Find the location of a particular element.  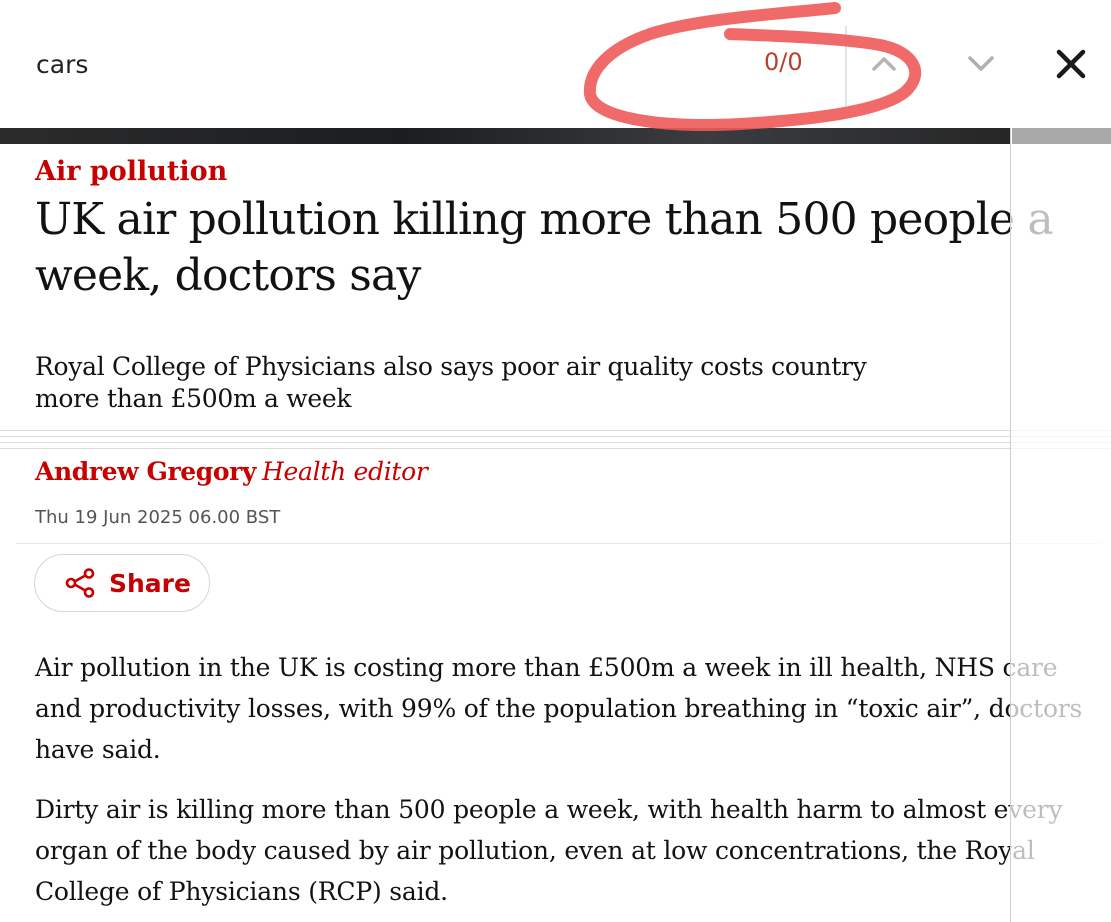

share-label: Share is located at coordinates (150, 583).